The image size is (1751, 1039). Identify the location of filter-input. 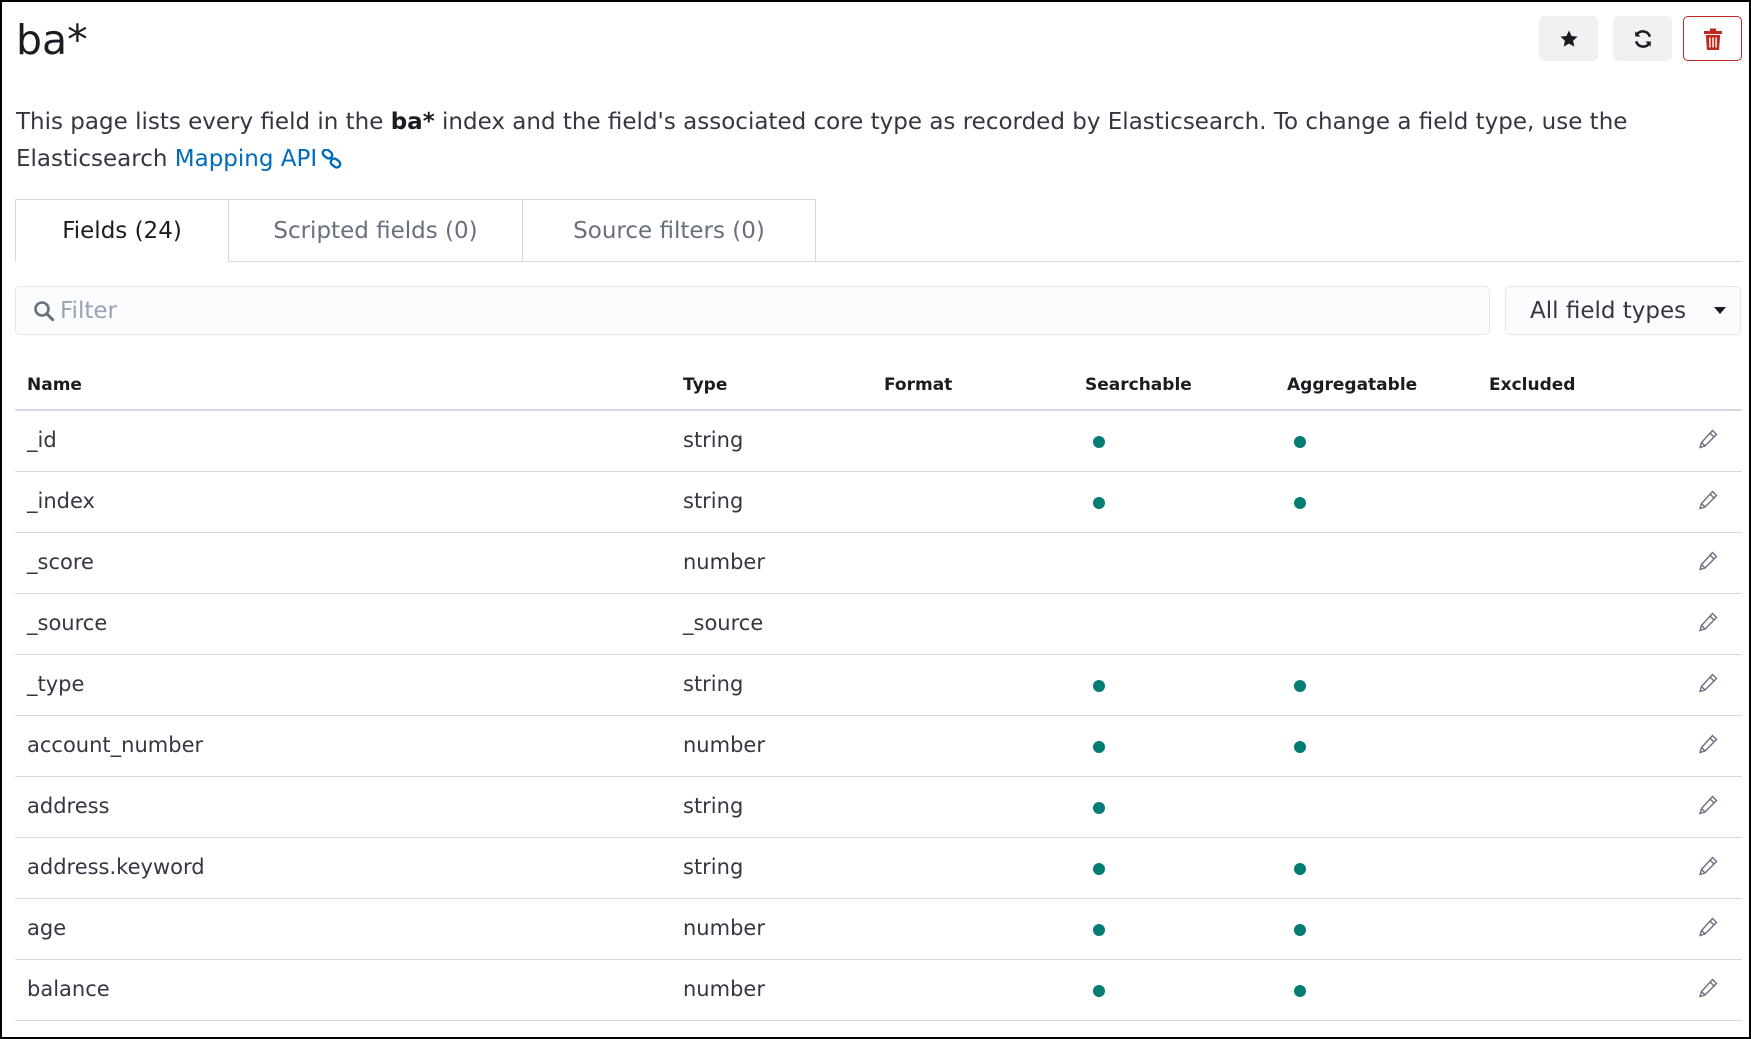
(758, 311).